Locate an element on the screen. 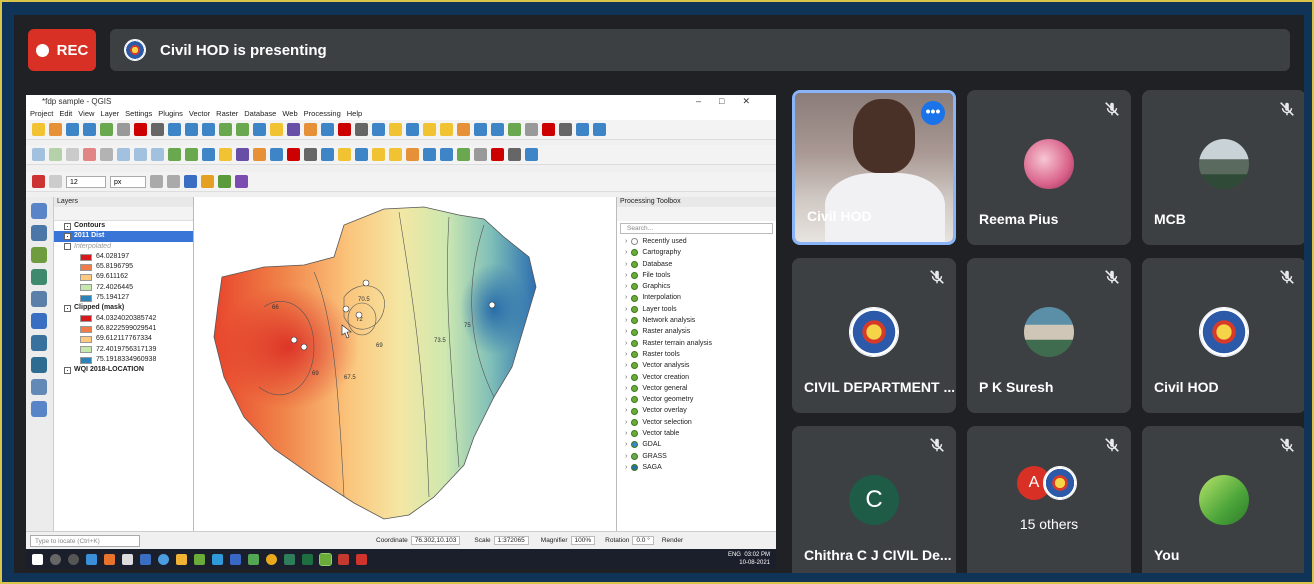  toolbox-item: › Network analysis is located at coordinates (696, 320).